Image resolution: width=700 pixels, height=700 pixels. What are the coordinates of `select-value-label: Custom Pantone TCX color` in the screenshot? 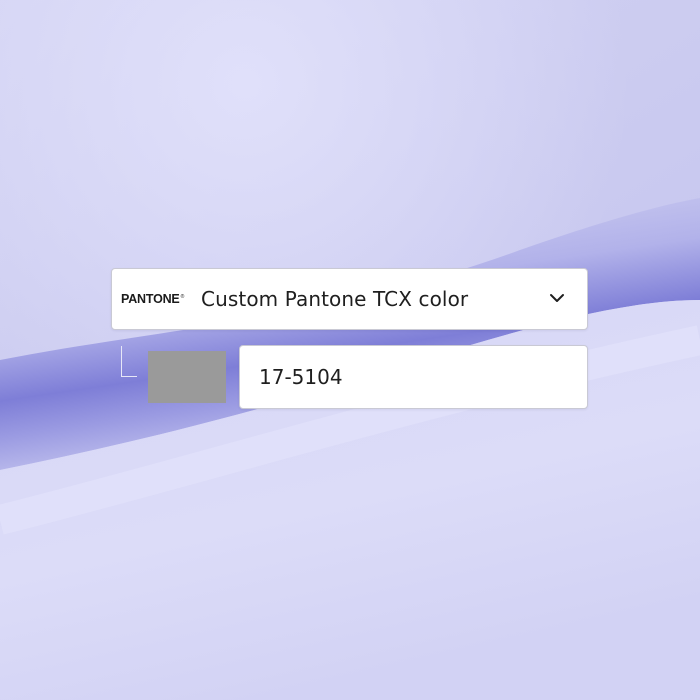 It's located at (335, 299).